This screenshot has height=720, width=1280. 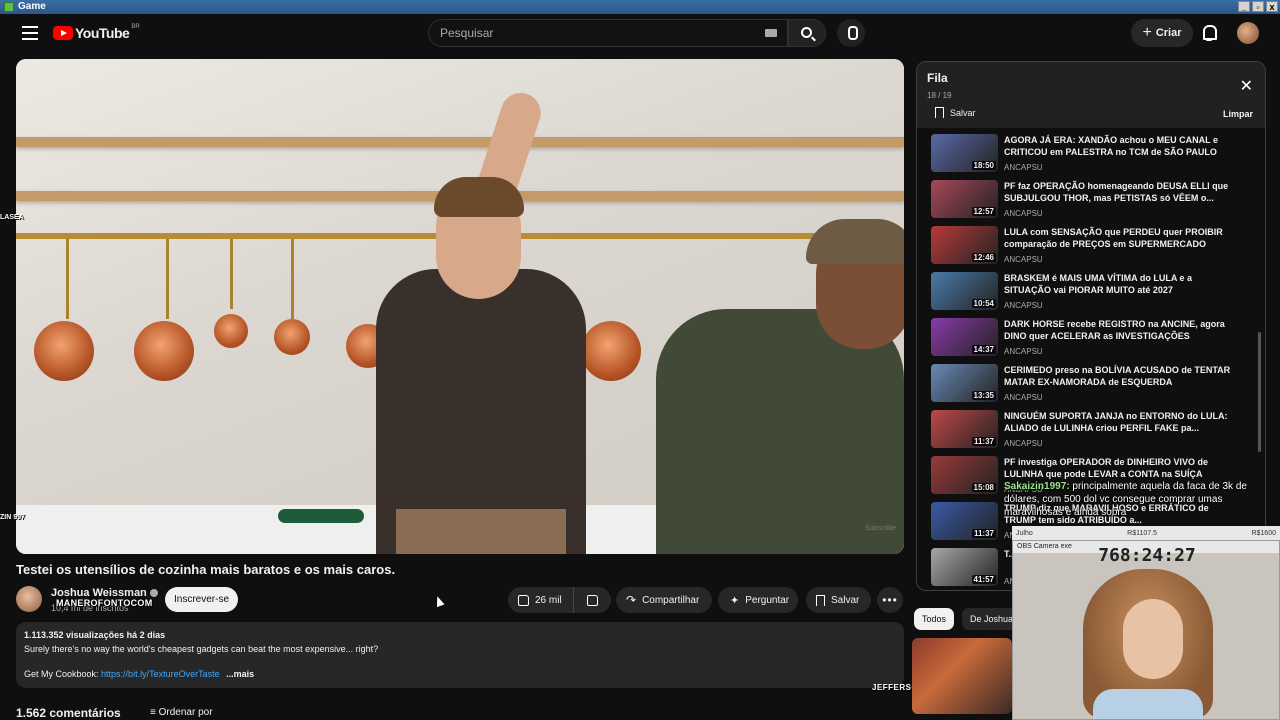 I want to click on save-button: Salvar, so click(x=838, y=600).